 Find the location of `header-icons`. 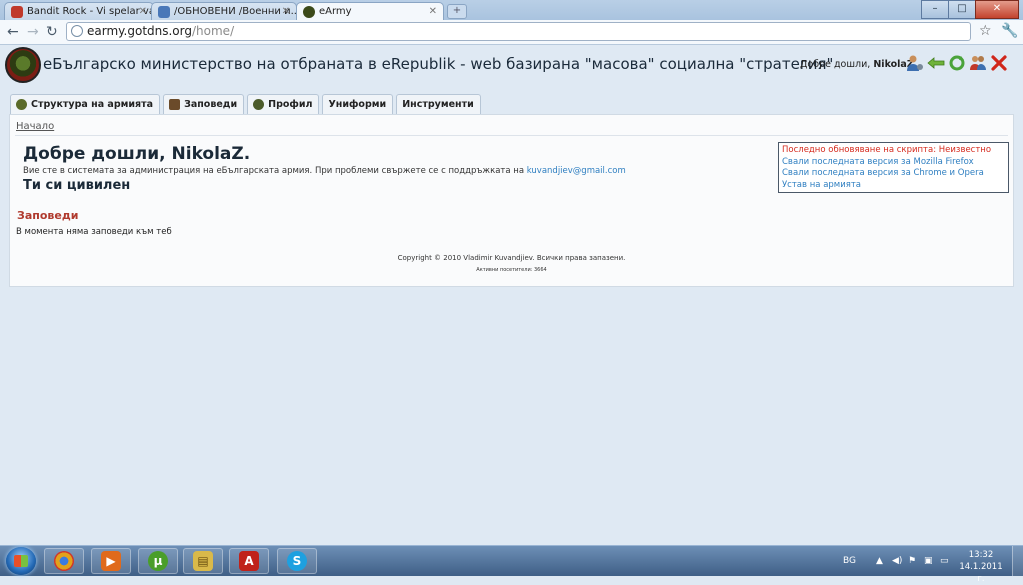

header-icons is located at coordinates (957, 63).